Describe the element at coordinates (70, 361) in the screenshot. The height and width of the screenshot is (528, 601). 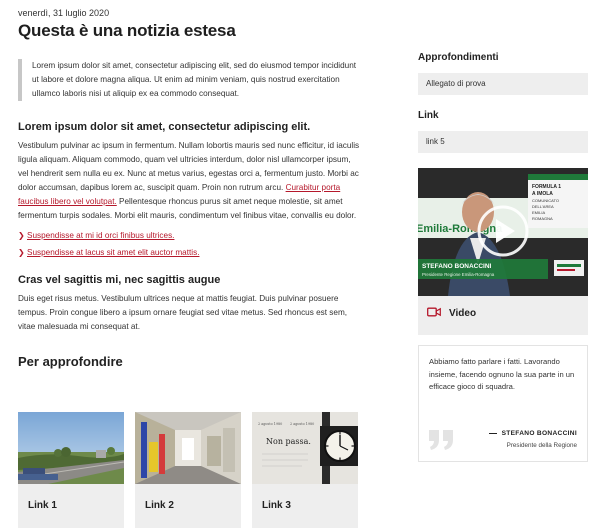
I see `related-section-title: Per approfondire` at that location.